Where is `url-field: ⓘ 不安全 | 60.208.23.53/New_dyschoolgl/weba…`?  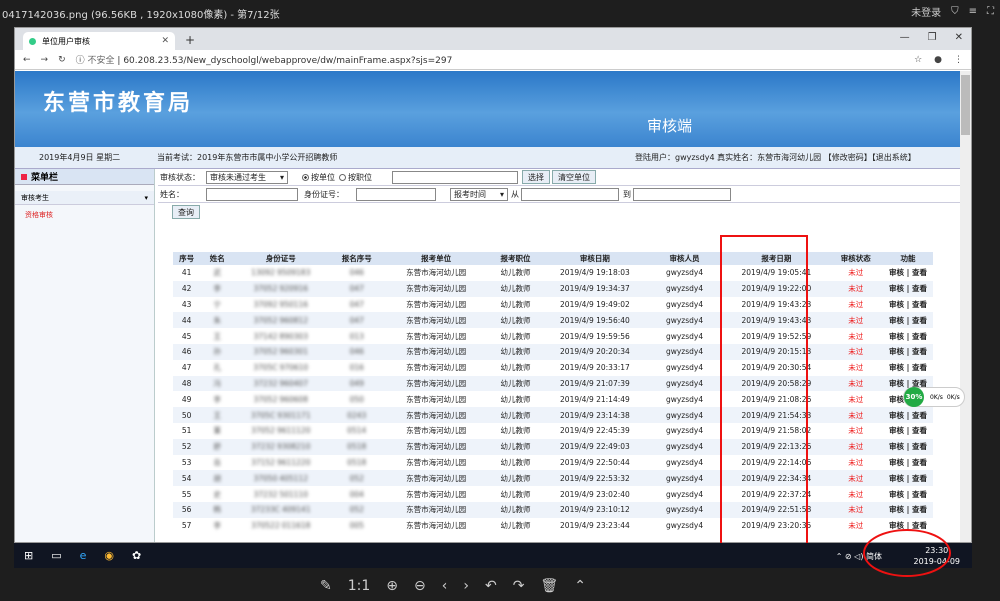
url-field: ⓘ 不安全 | 60.208.23.53/New_dyschoolgl/weba… is located at coordinates (264, 59).